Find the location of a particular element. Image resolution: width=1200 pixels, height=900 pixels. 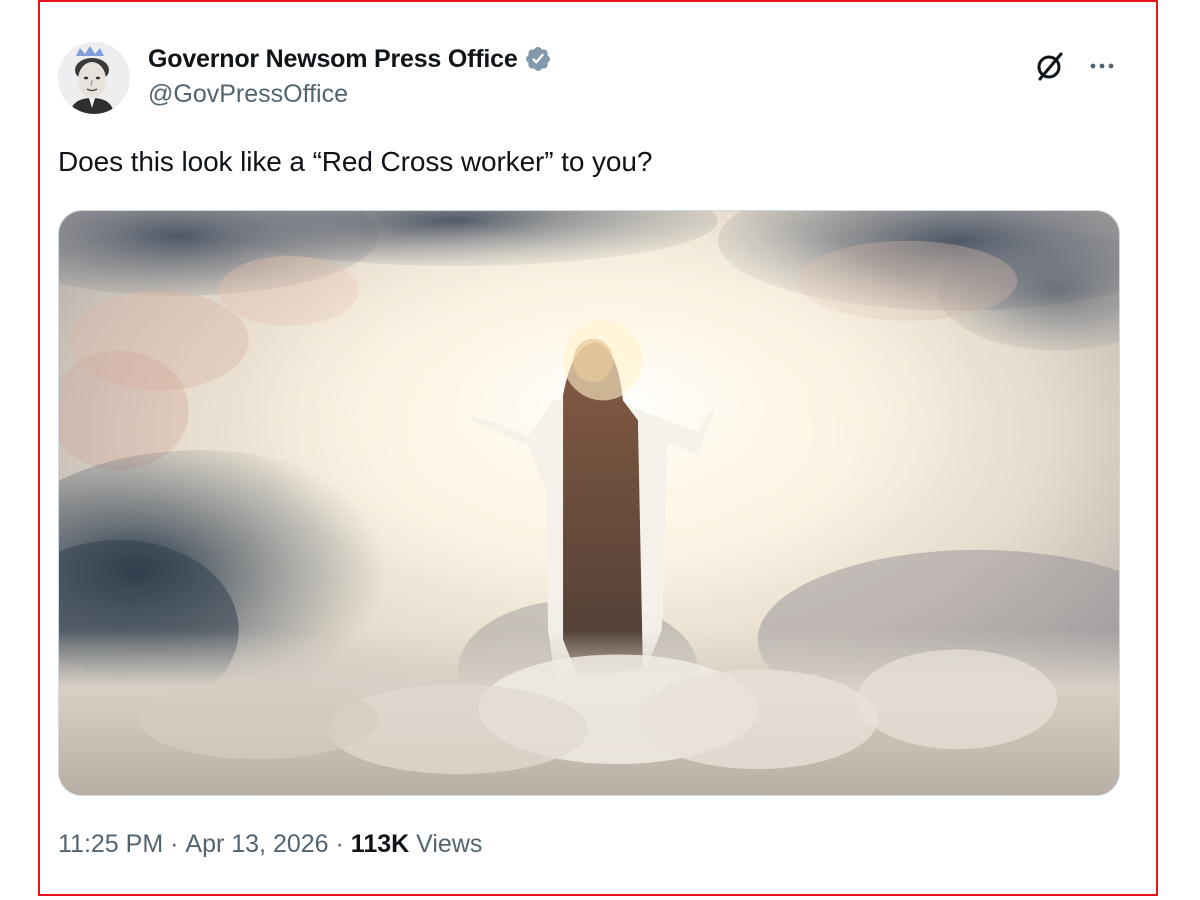

author-avatar is located at coordinates (94, 78).